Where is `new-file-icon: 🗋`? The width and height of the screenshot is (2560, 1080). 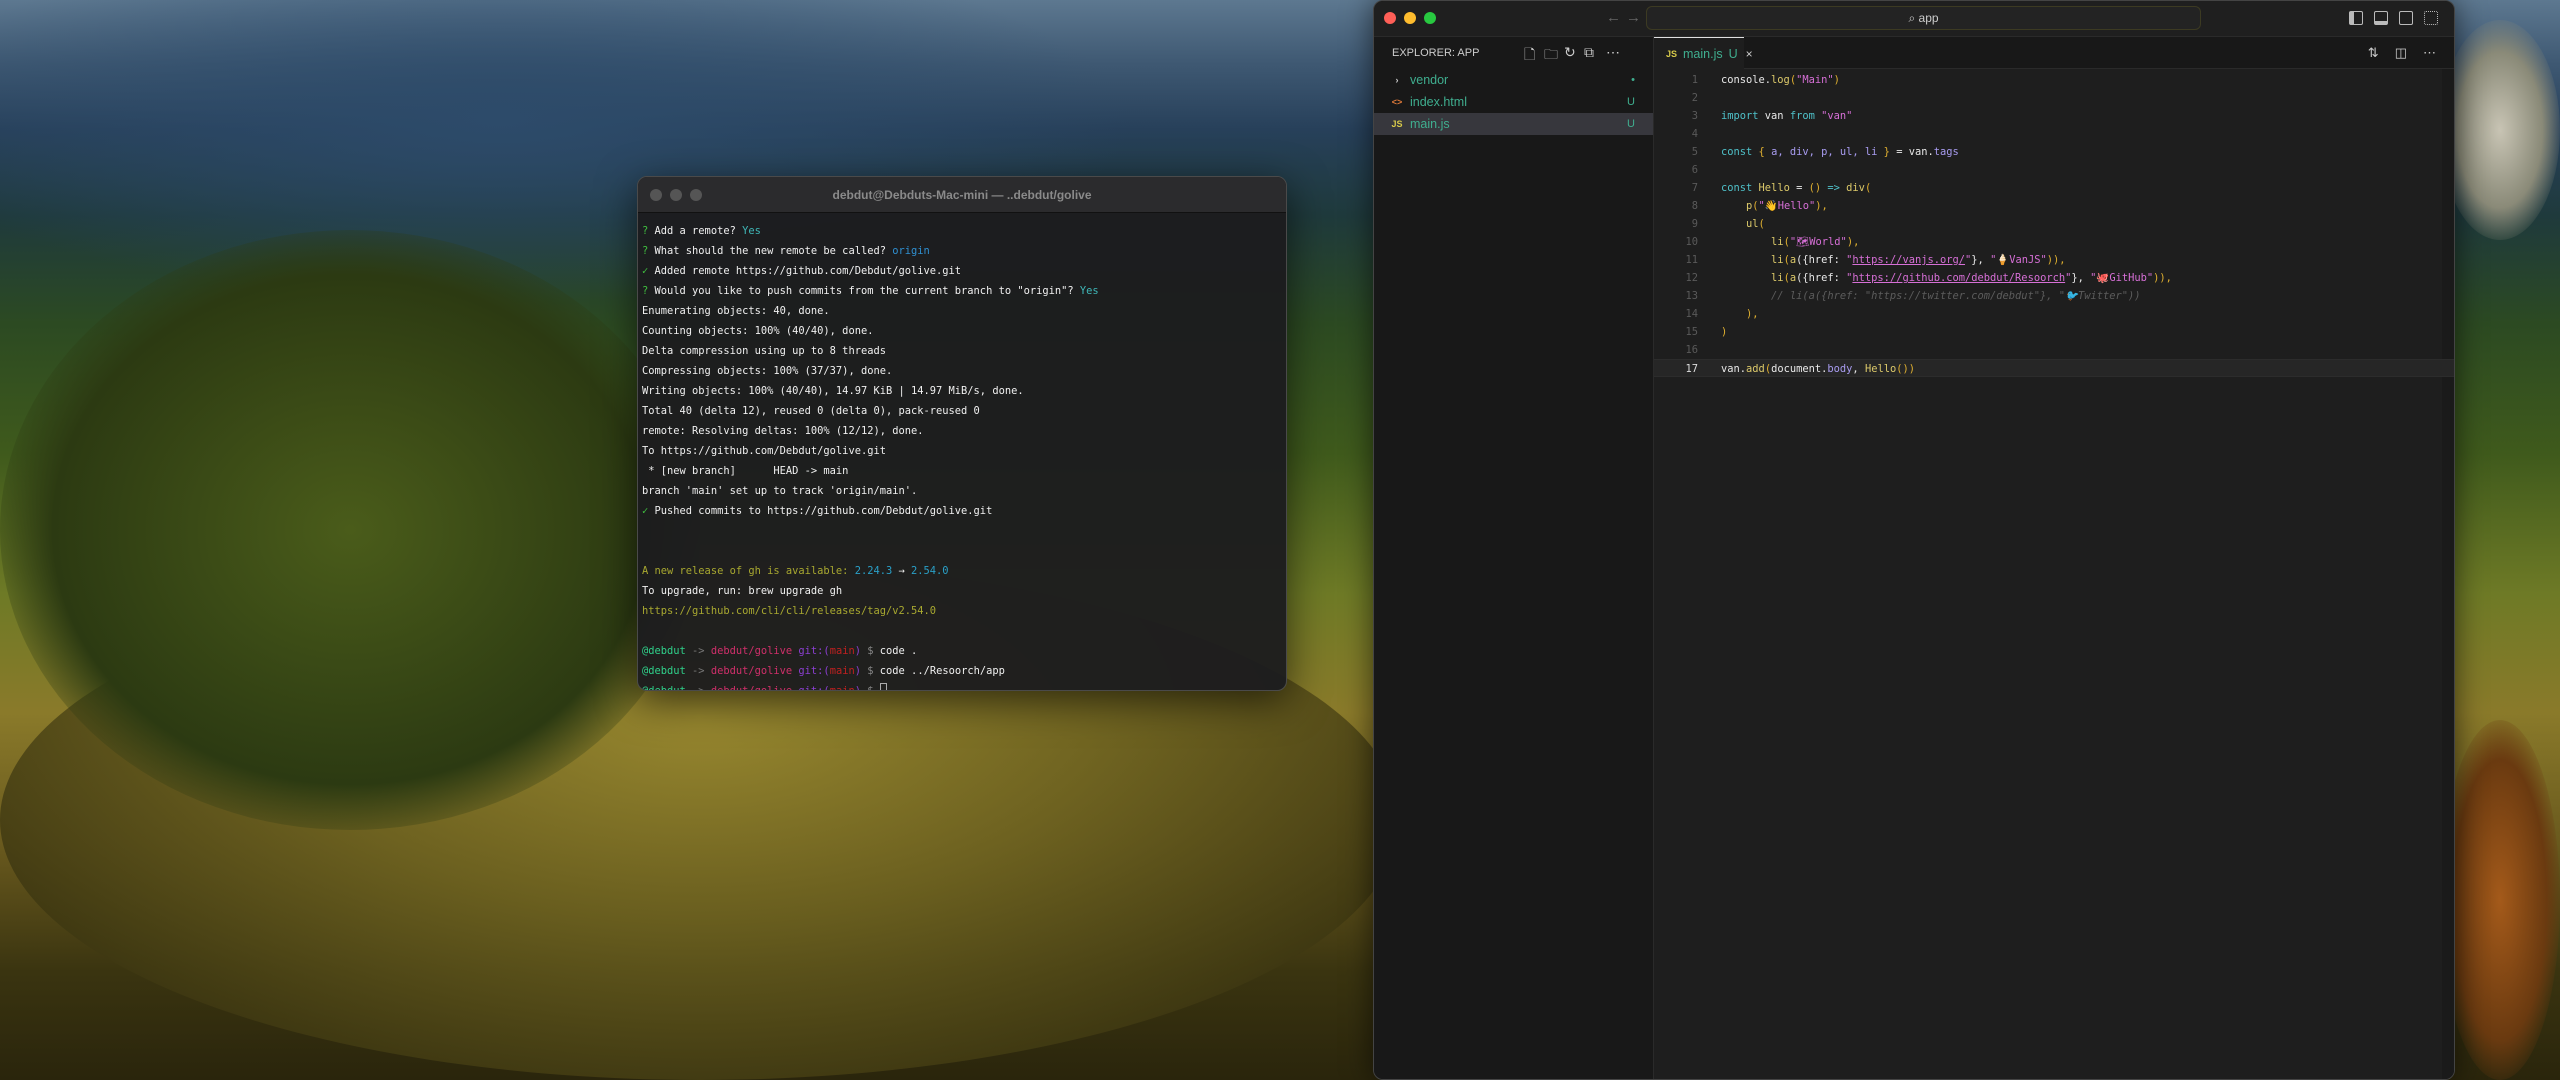
new-file-icon: 🗋 is located at coordinates (1529, 56).